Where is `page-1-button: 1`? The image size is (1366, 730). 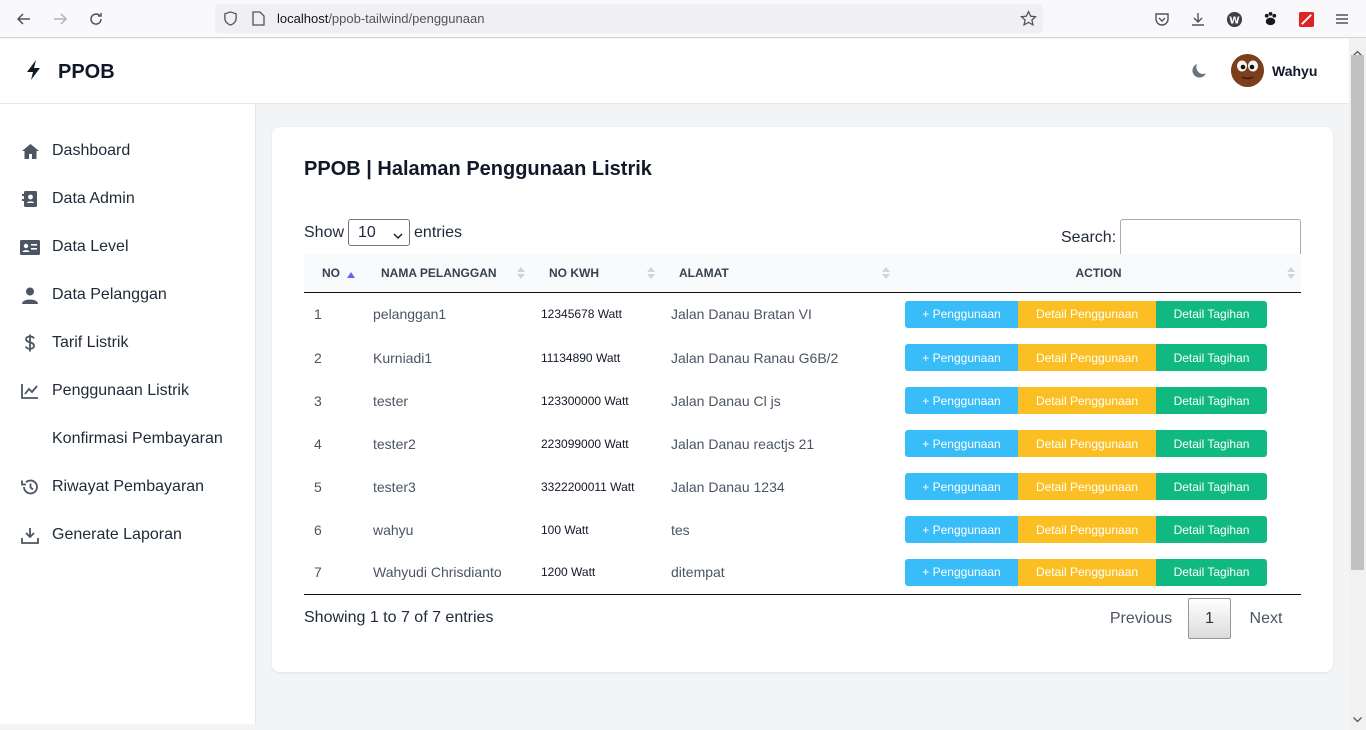 page-1-button: 1 is located at coordinates (1209, 618).